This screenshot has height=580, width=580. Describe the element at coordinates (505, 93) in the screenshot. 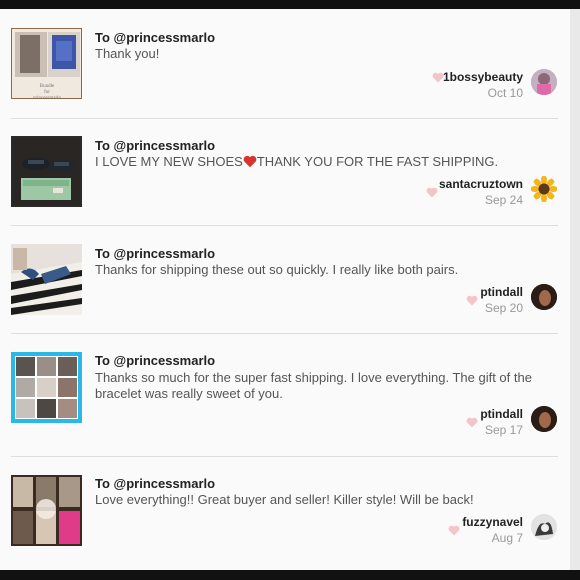

I see `review-date: Oct 10` at that location.